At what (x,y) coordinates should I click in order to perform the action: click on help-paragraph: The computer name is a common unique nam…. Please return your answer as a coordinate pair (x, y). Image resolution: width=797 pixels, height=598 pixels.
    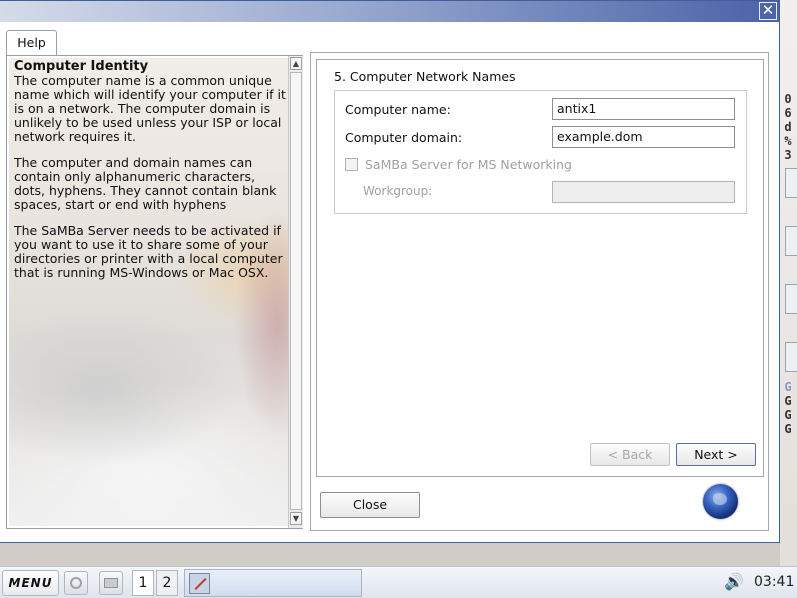
    Looking at the image, I should click on (150, 108).